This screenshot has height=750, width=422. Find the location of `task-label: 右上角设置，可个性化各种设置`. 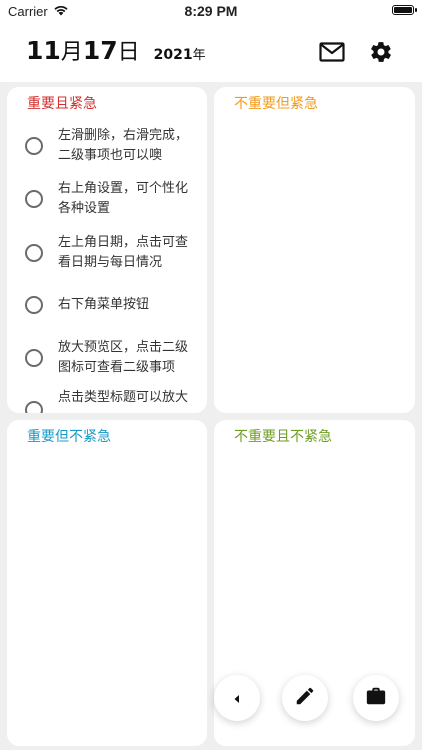

task-label: 右上角设置，可个性化各种设置 is located at coordinates (123, 198).